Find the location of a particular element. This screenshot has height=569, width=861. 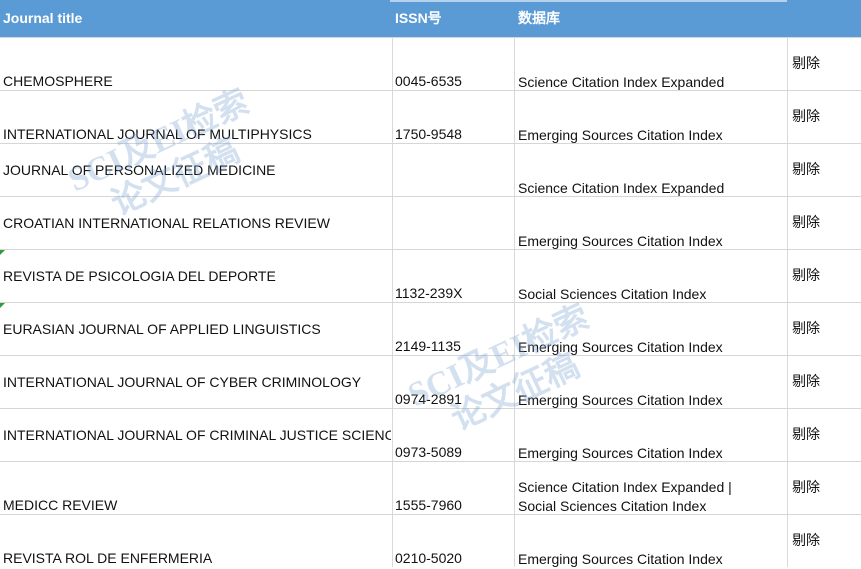

header-database: 数据库 is located at coordinates (539, 18).